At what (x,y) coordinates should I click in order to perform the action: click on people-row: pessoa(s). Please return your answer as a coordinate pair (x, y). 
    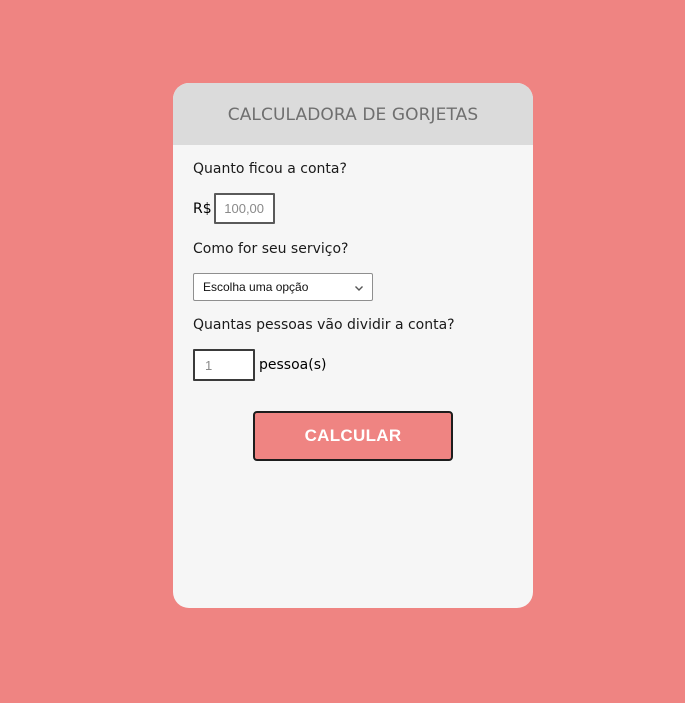
    Looking at the image, I should click on (259, 365).